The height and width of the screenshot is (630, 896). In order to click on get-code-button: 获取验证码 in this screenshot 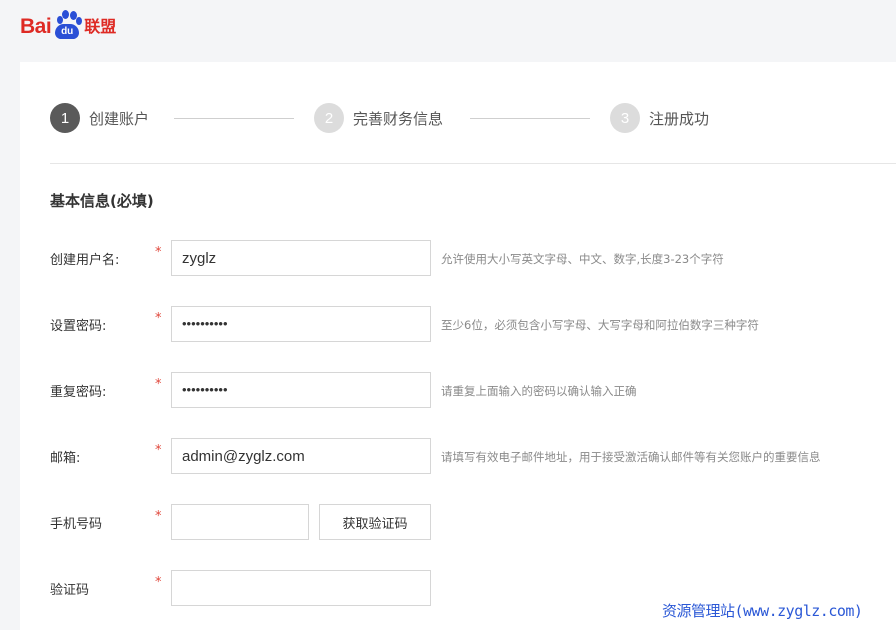, I will do `click(375, 522)`.